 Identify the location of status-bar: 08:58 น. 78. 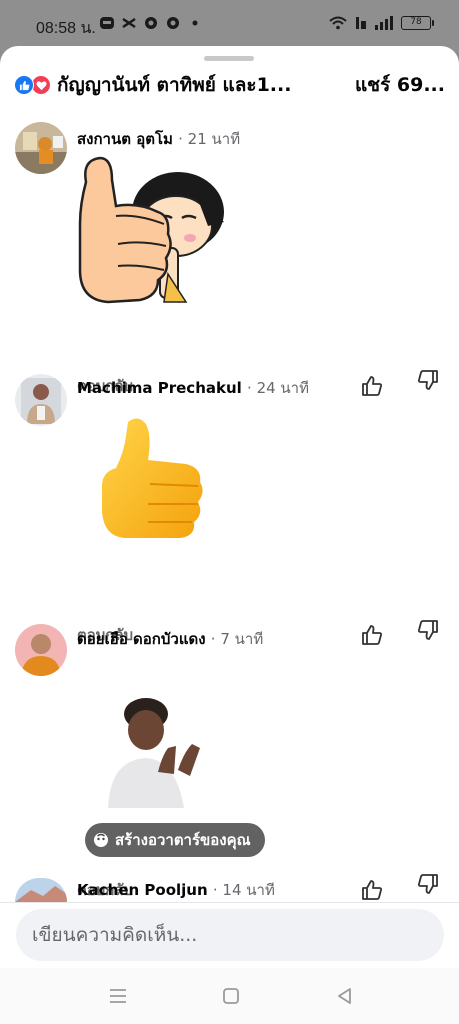
(229, 23).